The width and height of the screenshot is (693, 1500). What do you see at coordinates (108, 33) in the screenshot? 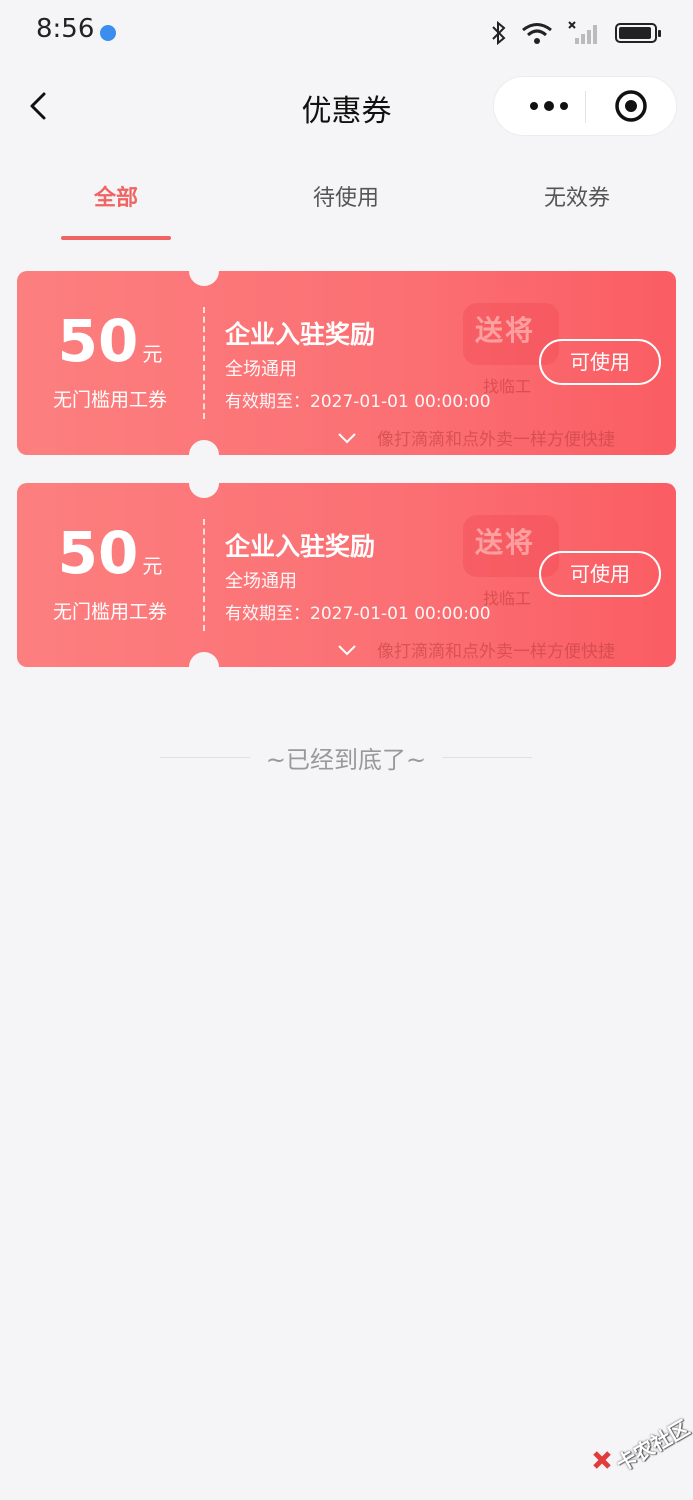
I see `location-icon` at bounding box center [108, 33].